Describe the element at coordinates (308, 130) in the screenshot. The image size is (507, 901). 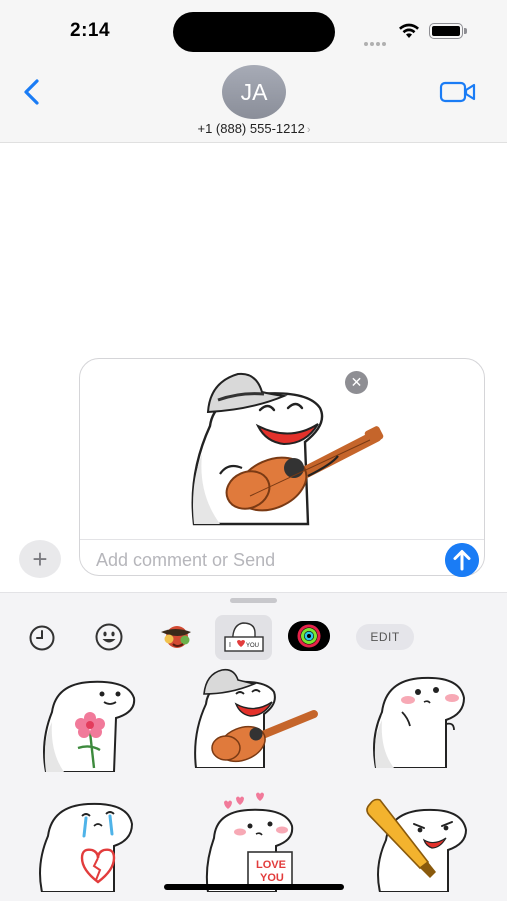
I see `chevron-right-icon: ›` at that location.